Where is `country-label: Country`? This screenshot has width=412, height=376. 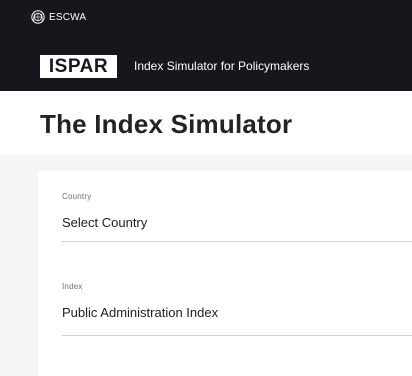 country-label: Country is located at coordinates (77, 196).